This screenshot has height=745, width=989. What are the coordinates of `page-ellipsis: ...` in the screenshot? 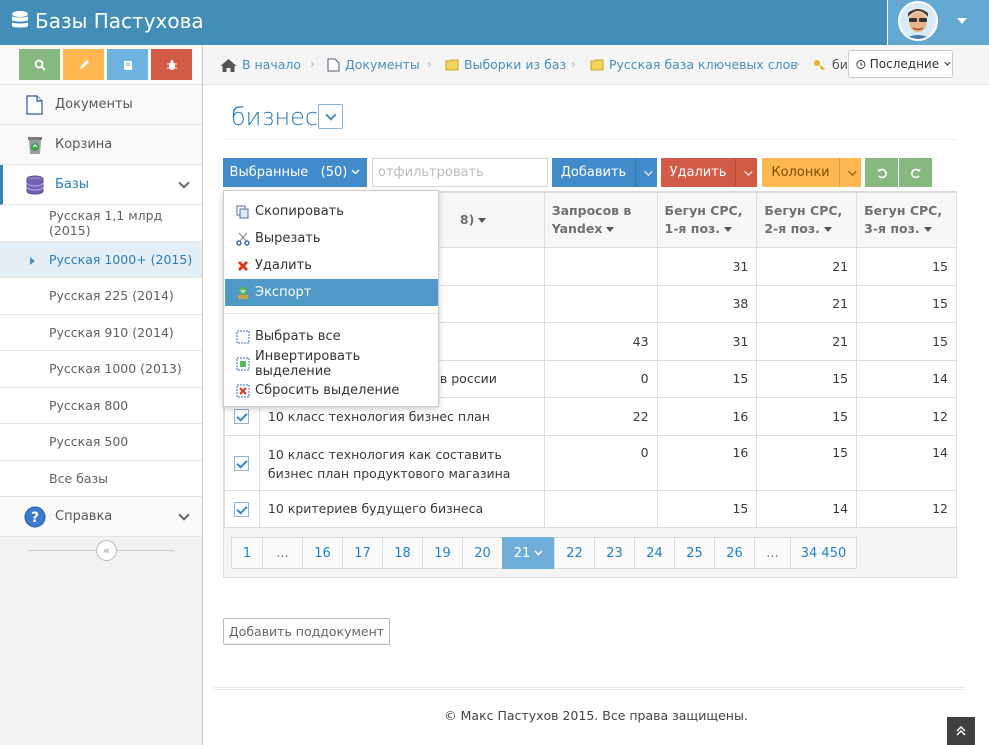 It's located at (282, 553).